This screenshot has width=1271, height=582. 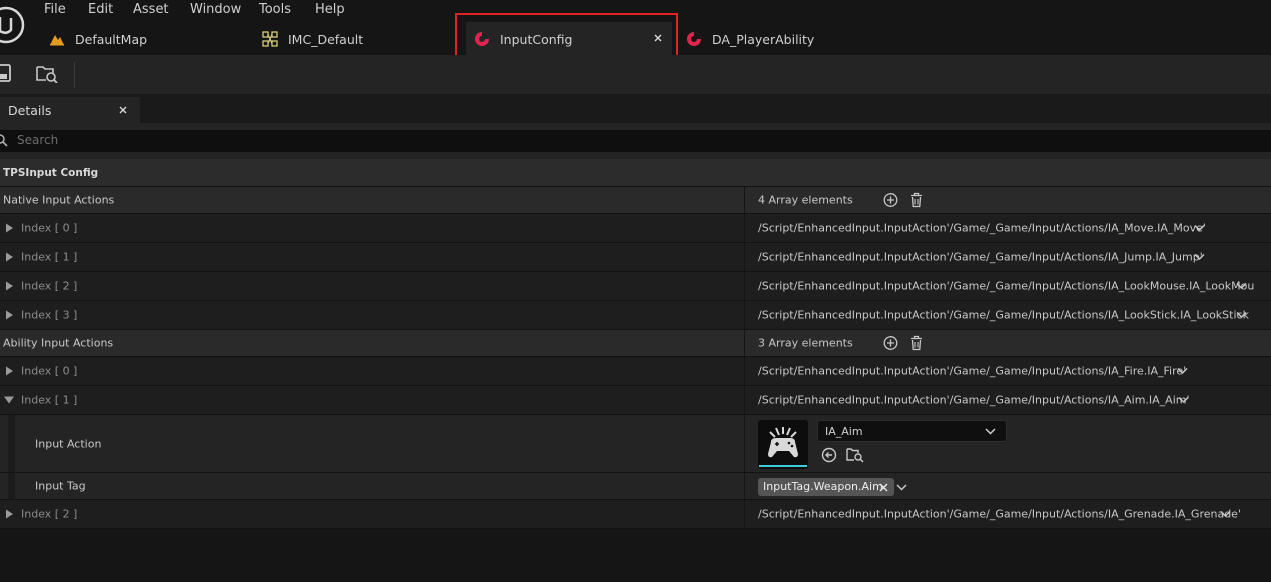 I want to click on tab-label: DA_PlayerAbility, so click(x=763, y=39).